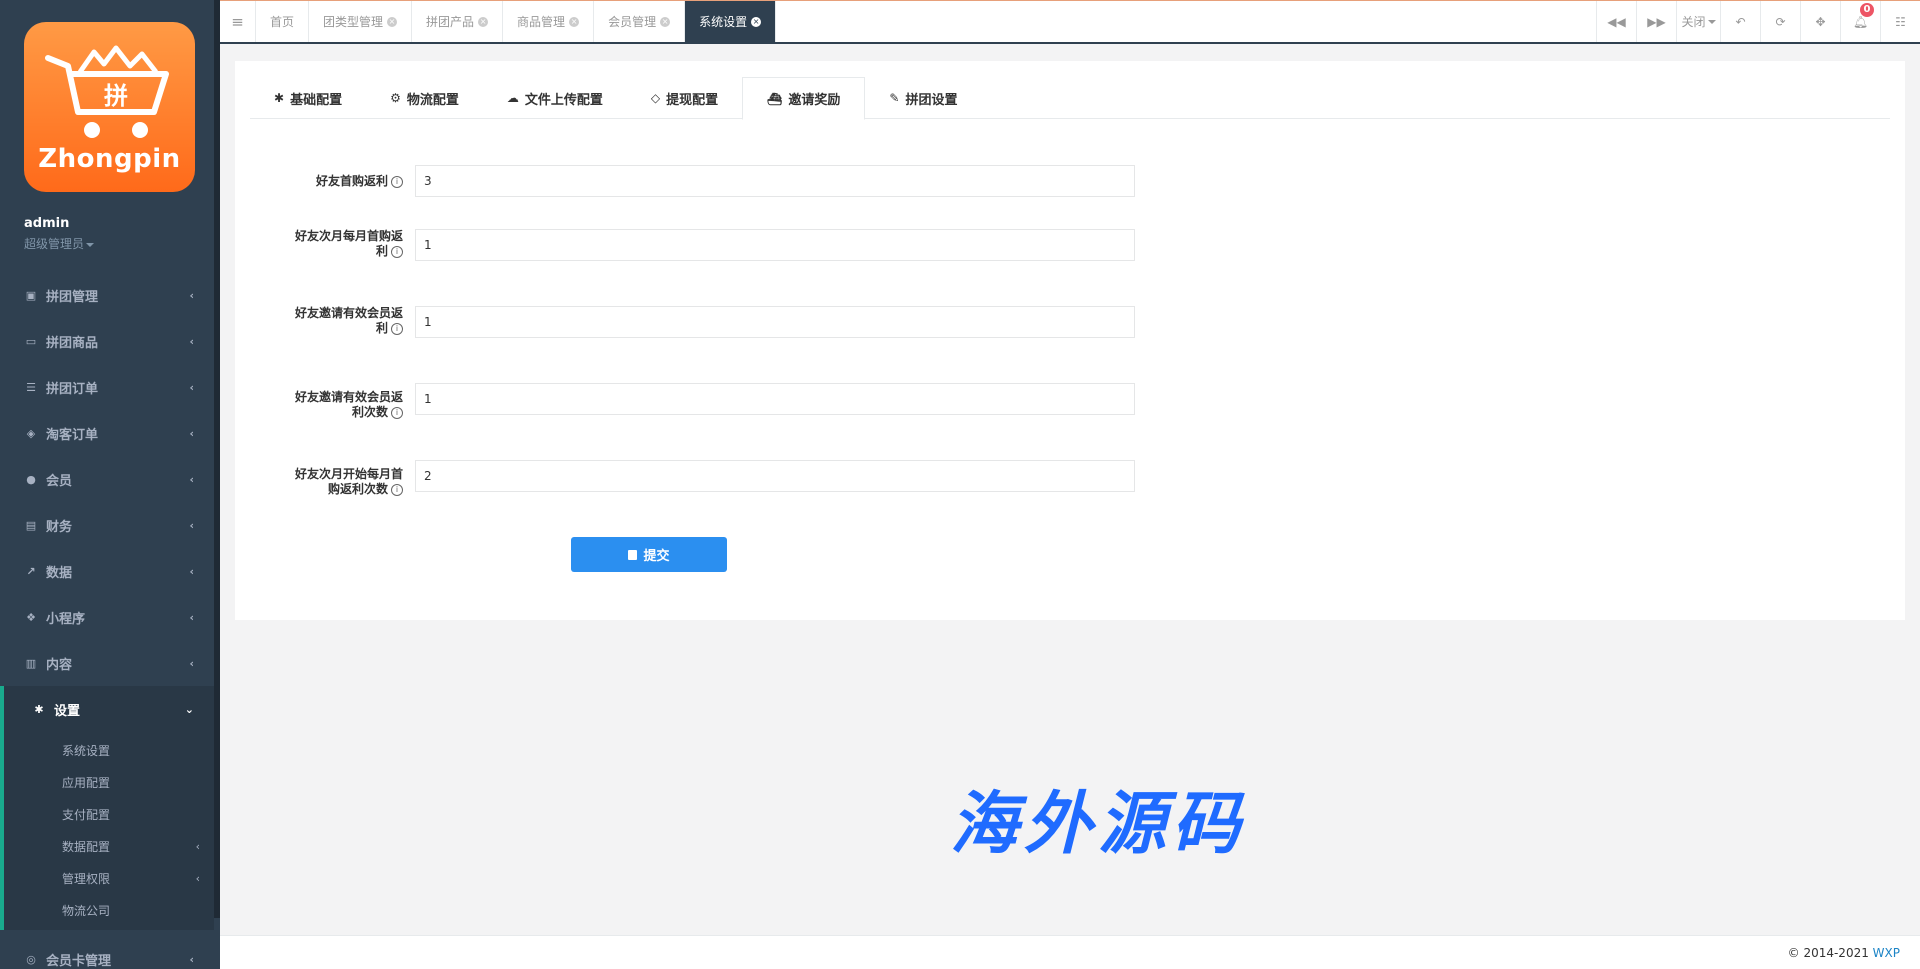 Image resolution: width=1920 pixels, height=969 pixels. Describe the element at coordinates (107, 571) in the screenshot. I see `sidebar-item-data: ↗ 数据 ‹` at that location.